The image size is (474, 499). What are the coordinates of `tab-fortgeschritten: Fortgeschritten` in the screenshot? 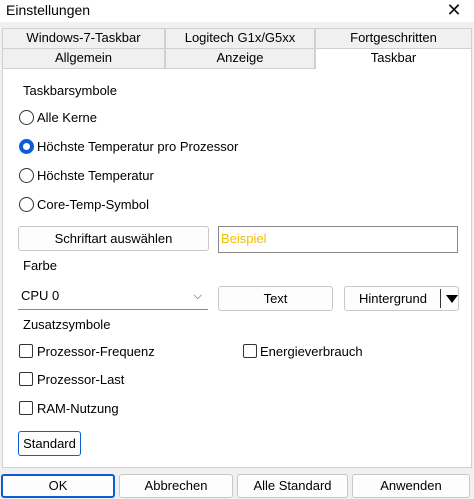 It's located at (393, 38).